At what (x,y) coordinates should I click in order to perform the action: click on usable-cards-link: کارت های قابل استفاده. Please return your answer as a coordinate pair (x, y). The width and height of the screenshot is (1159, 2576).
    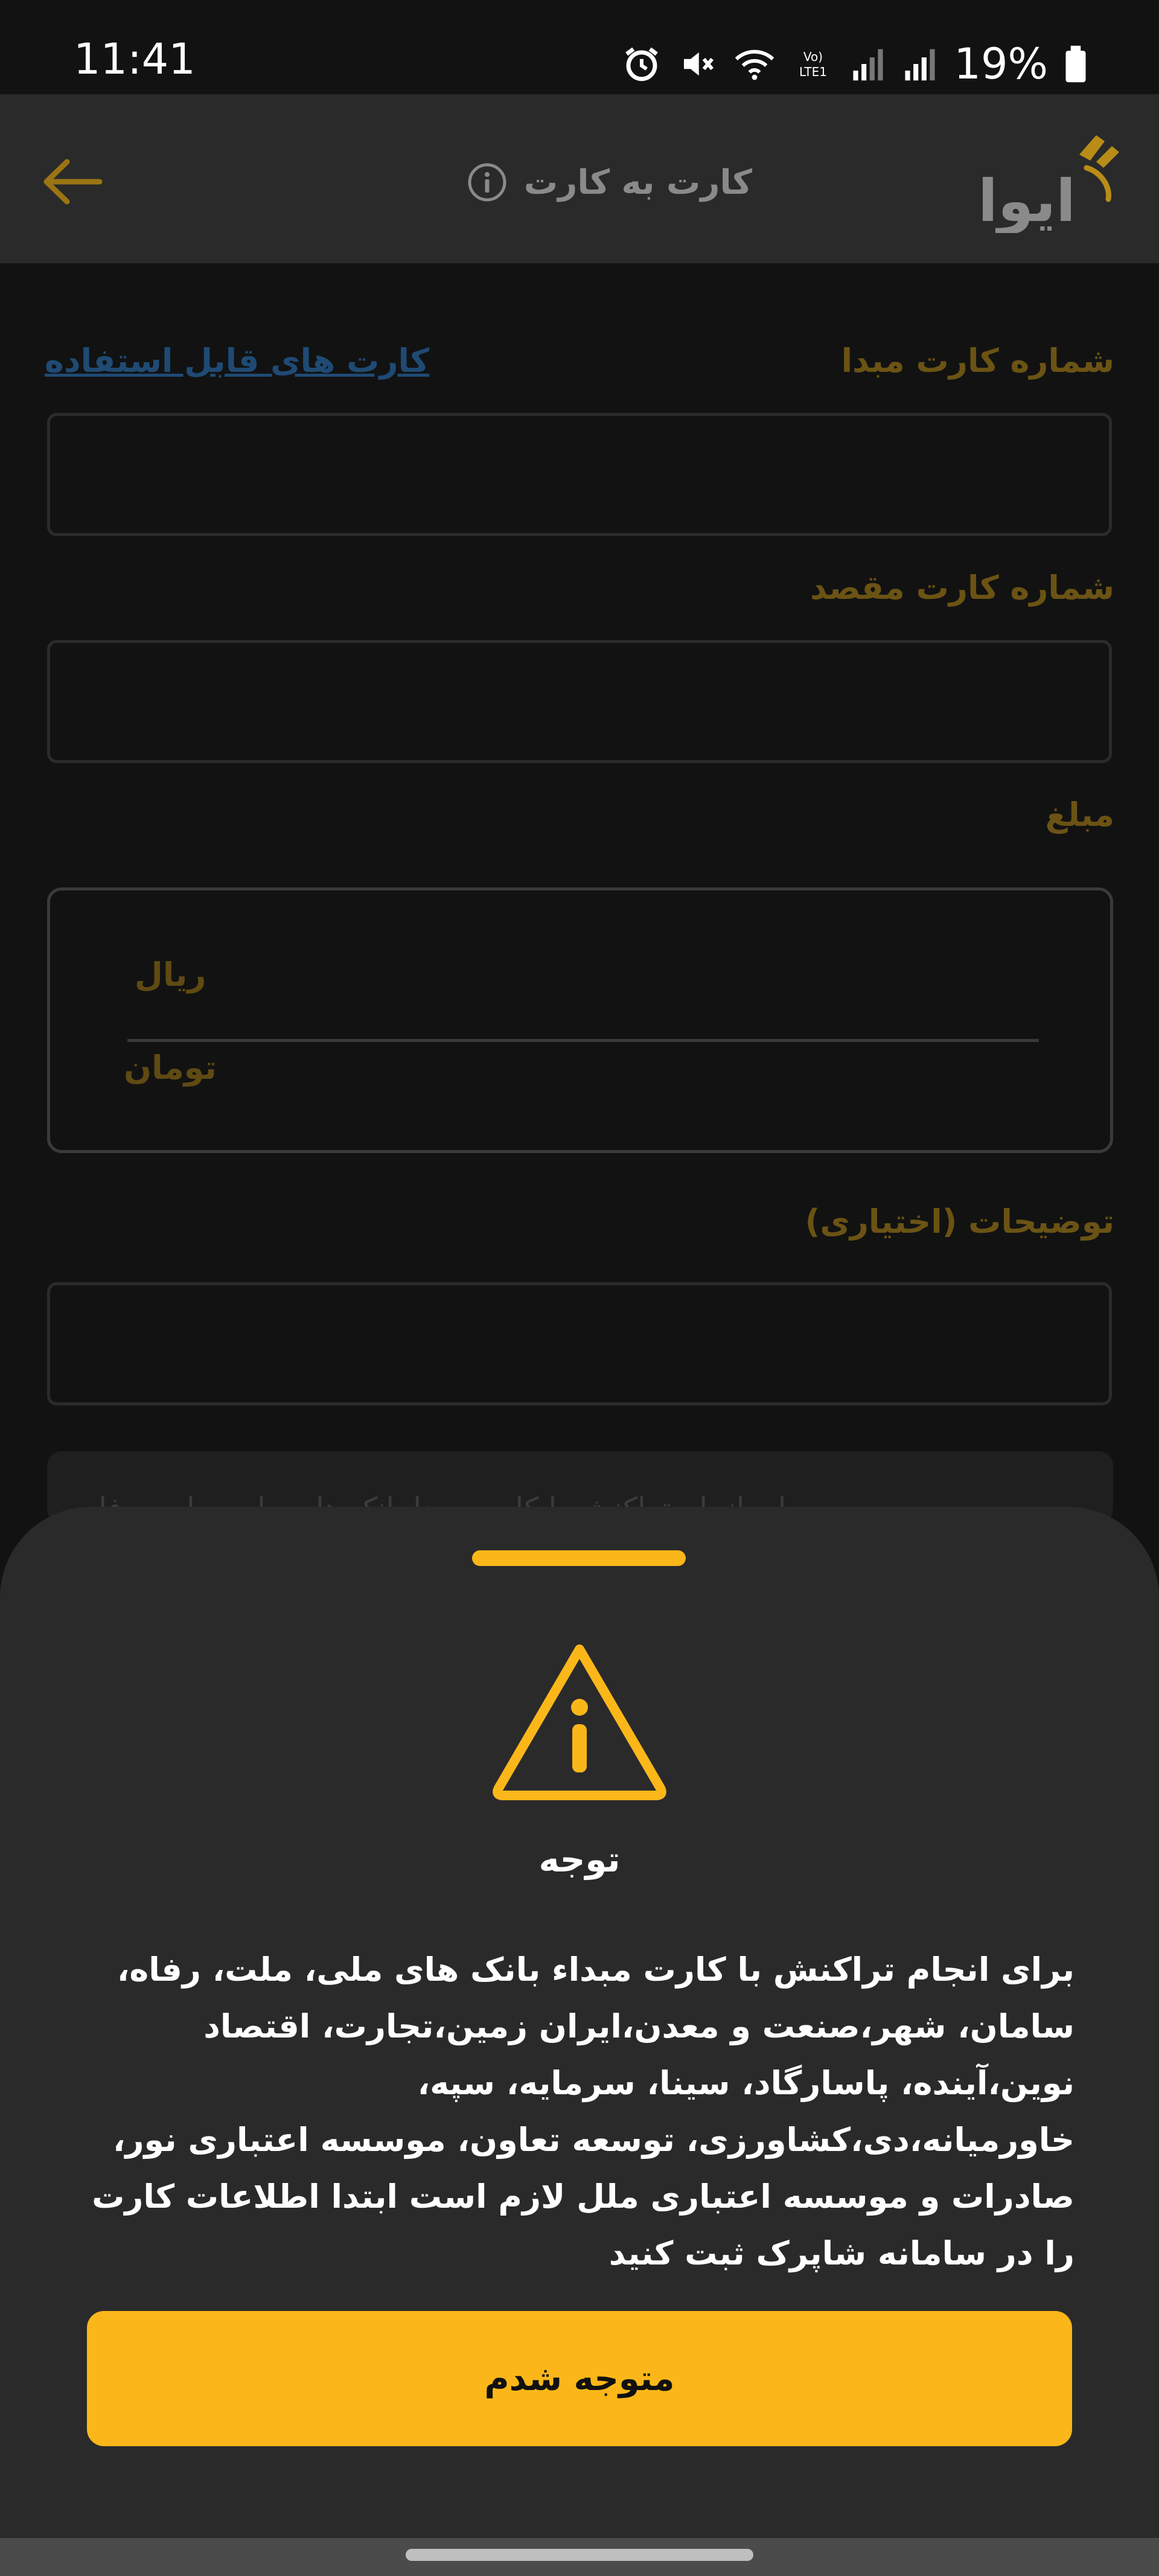
    Looking at the image, I should click on (237, 361).